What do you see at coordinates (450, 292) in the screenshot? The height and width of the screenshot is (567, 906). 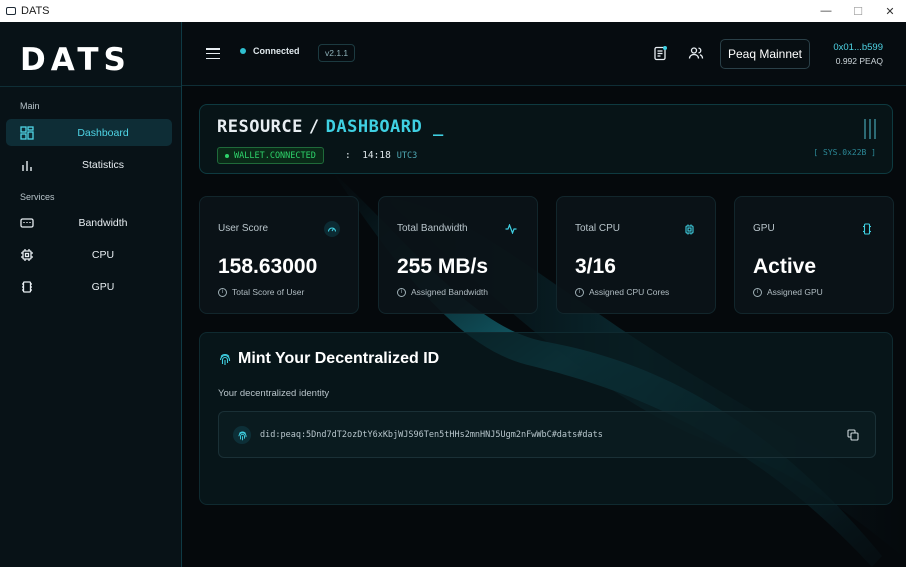 I see `stat-subtitle-text: Assigned Bandwidth` at bounding box center [450, 292].